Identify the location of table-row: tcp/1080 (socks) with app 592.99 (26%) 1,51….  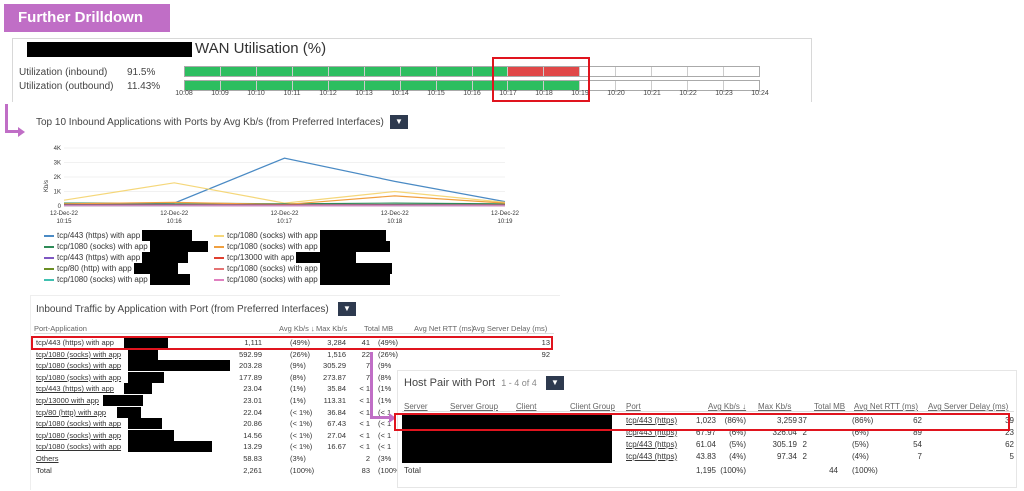
(294, 354).